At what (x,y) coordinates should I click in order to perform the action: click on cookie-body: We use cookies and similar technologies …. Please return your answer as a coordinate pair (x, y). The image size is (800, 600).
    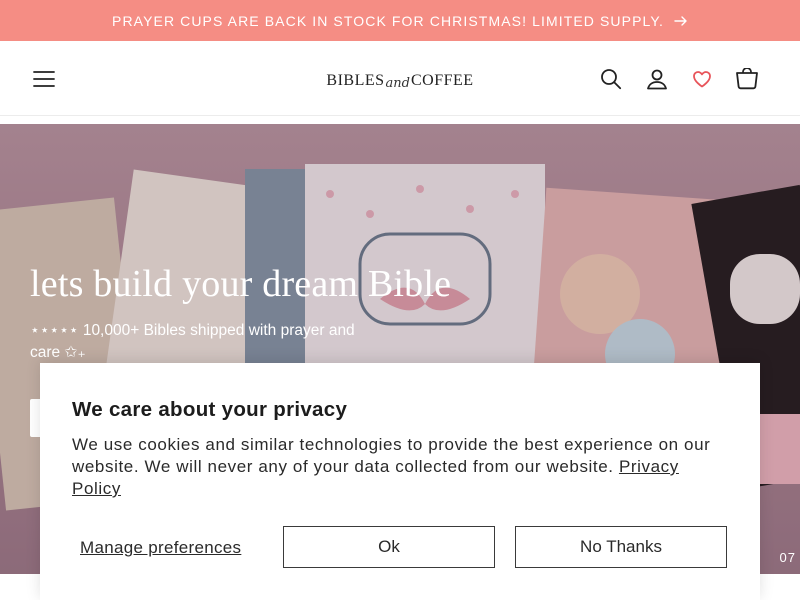
    Looking at the image, I should click on (402, 467).